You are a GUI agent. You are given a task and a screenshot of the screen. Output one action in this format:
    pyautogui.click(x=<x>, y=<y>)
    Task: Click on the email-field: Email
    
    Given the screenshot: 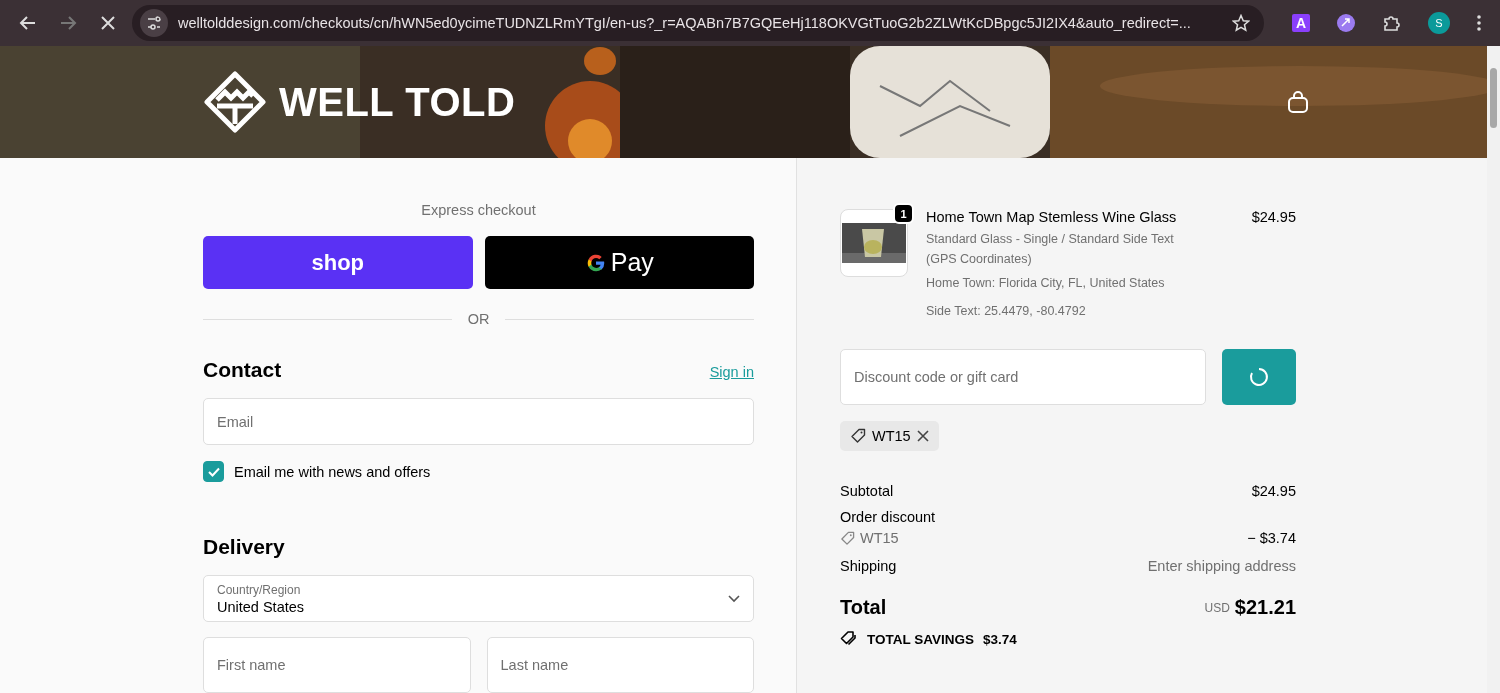 What is the action you would take?
    pyautogui.click(x=478, y=421)
    